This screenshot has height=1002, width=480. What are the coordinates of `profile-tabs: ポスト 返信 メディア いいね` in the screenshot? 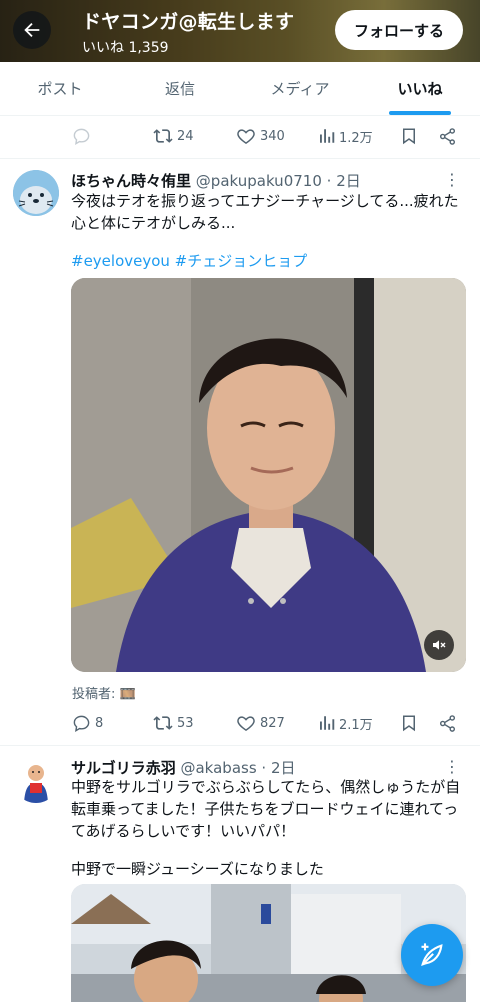 It's located at (240, 89).